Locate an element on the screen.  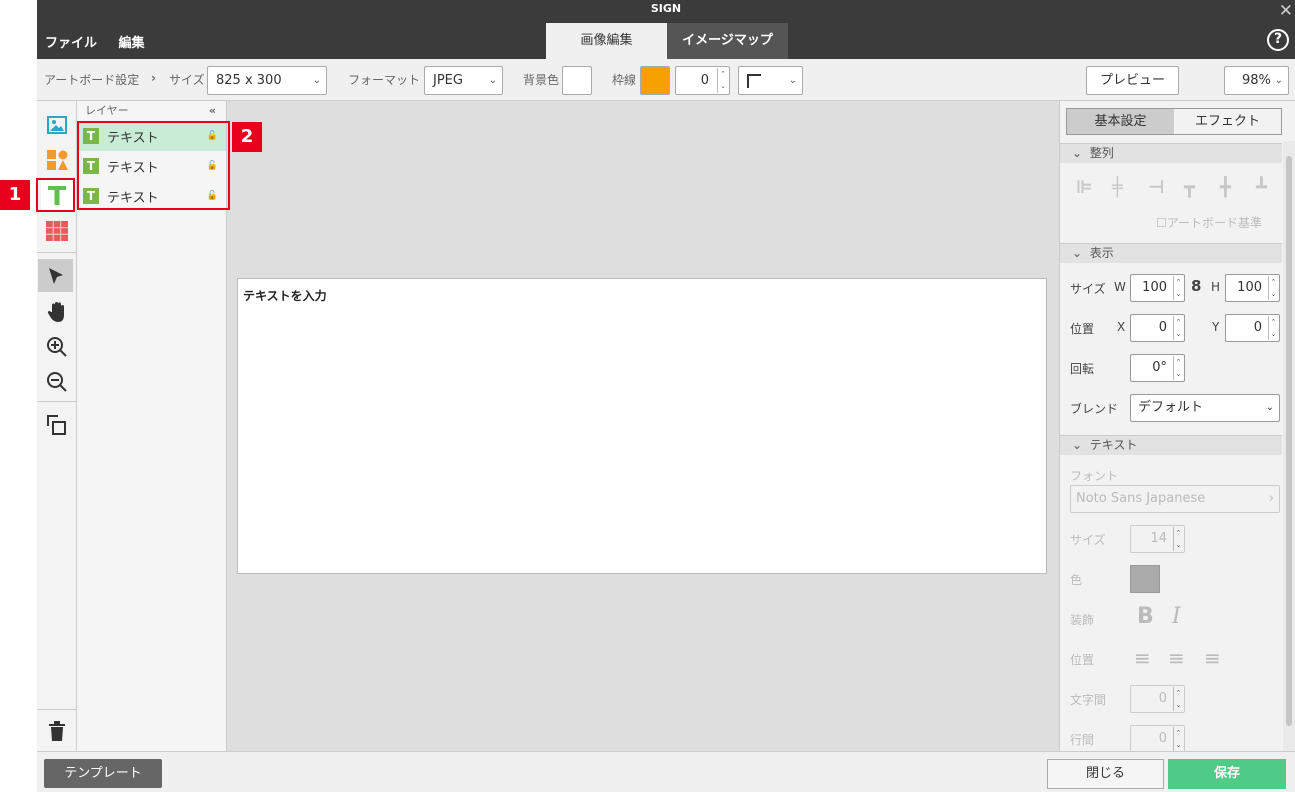
border-width-input: 0 ⌃ ⌄ is located at coordinates (702, 80).